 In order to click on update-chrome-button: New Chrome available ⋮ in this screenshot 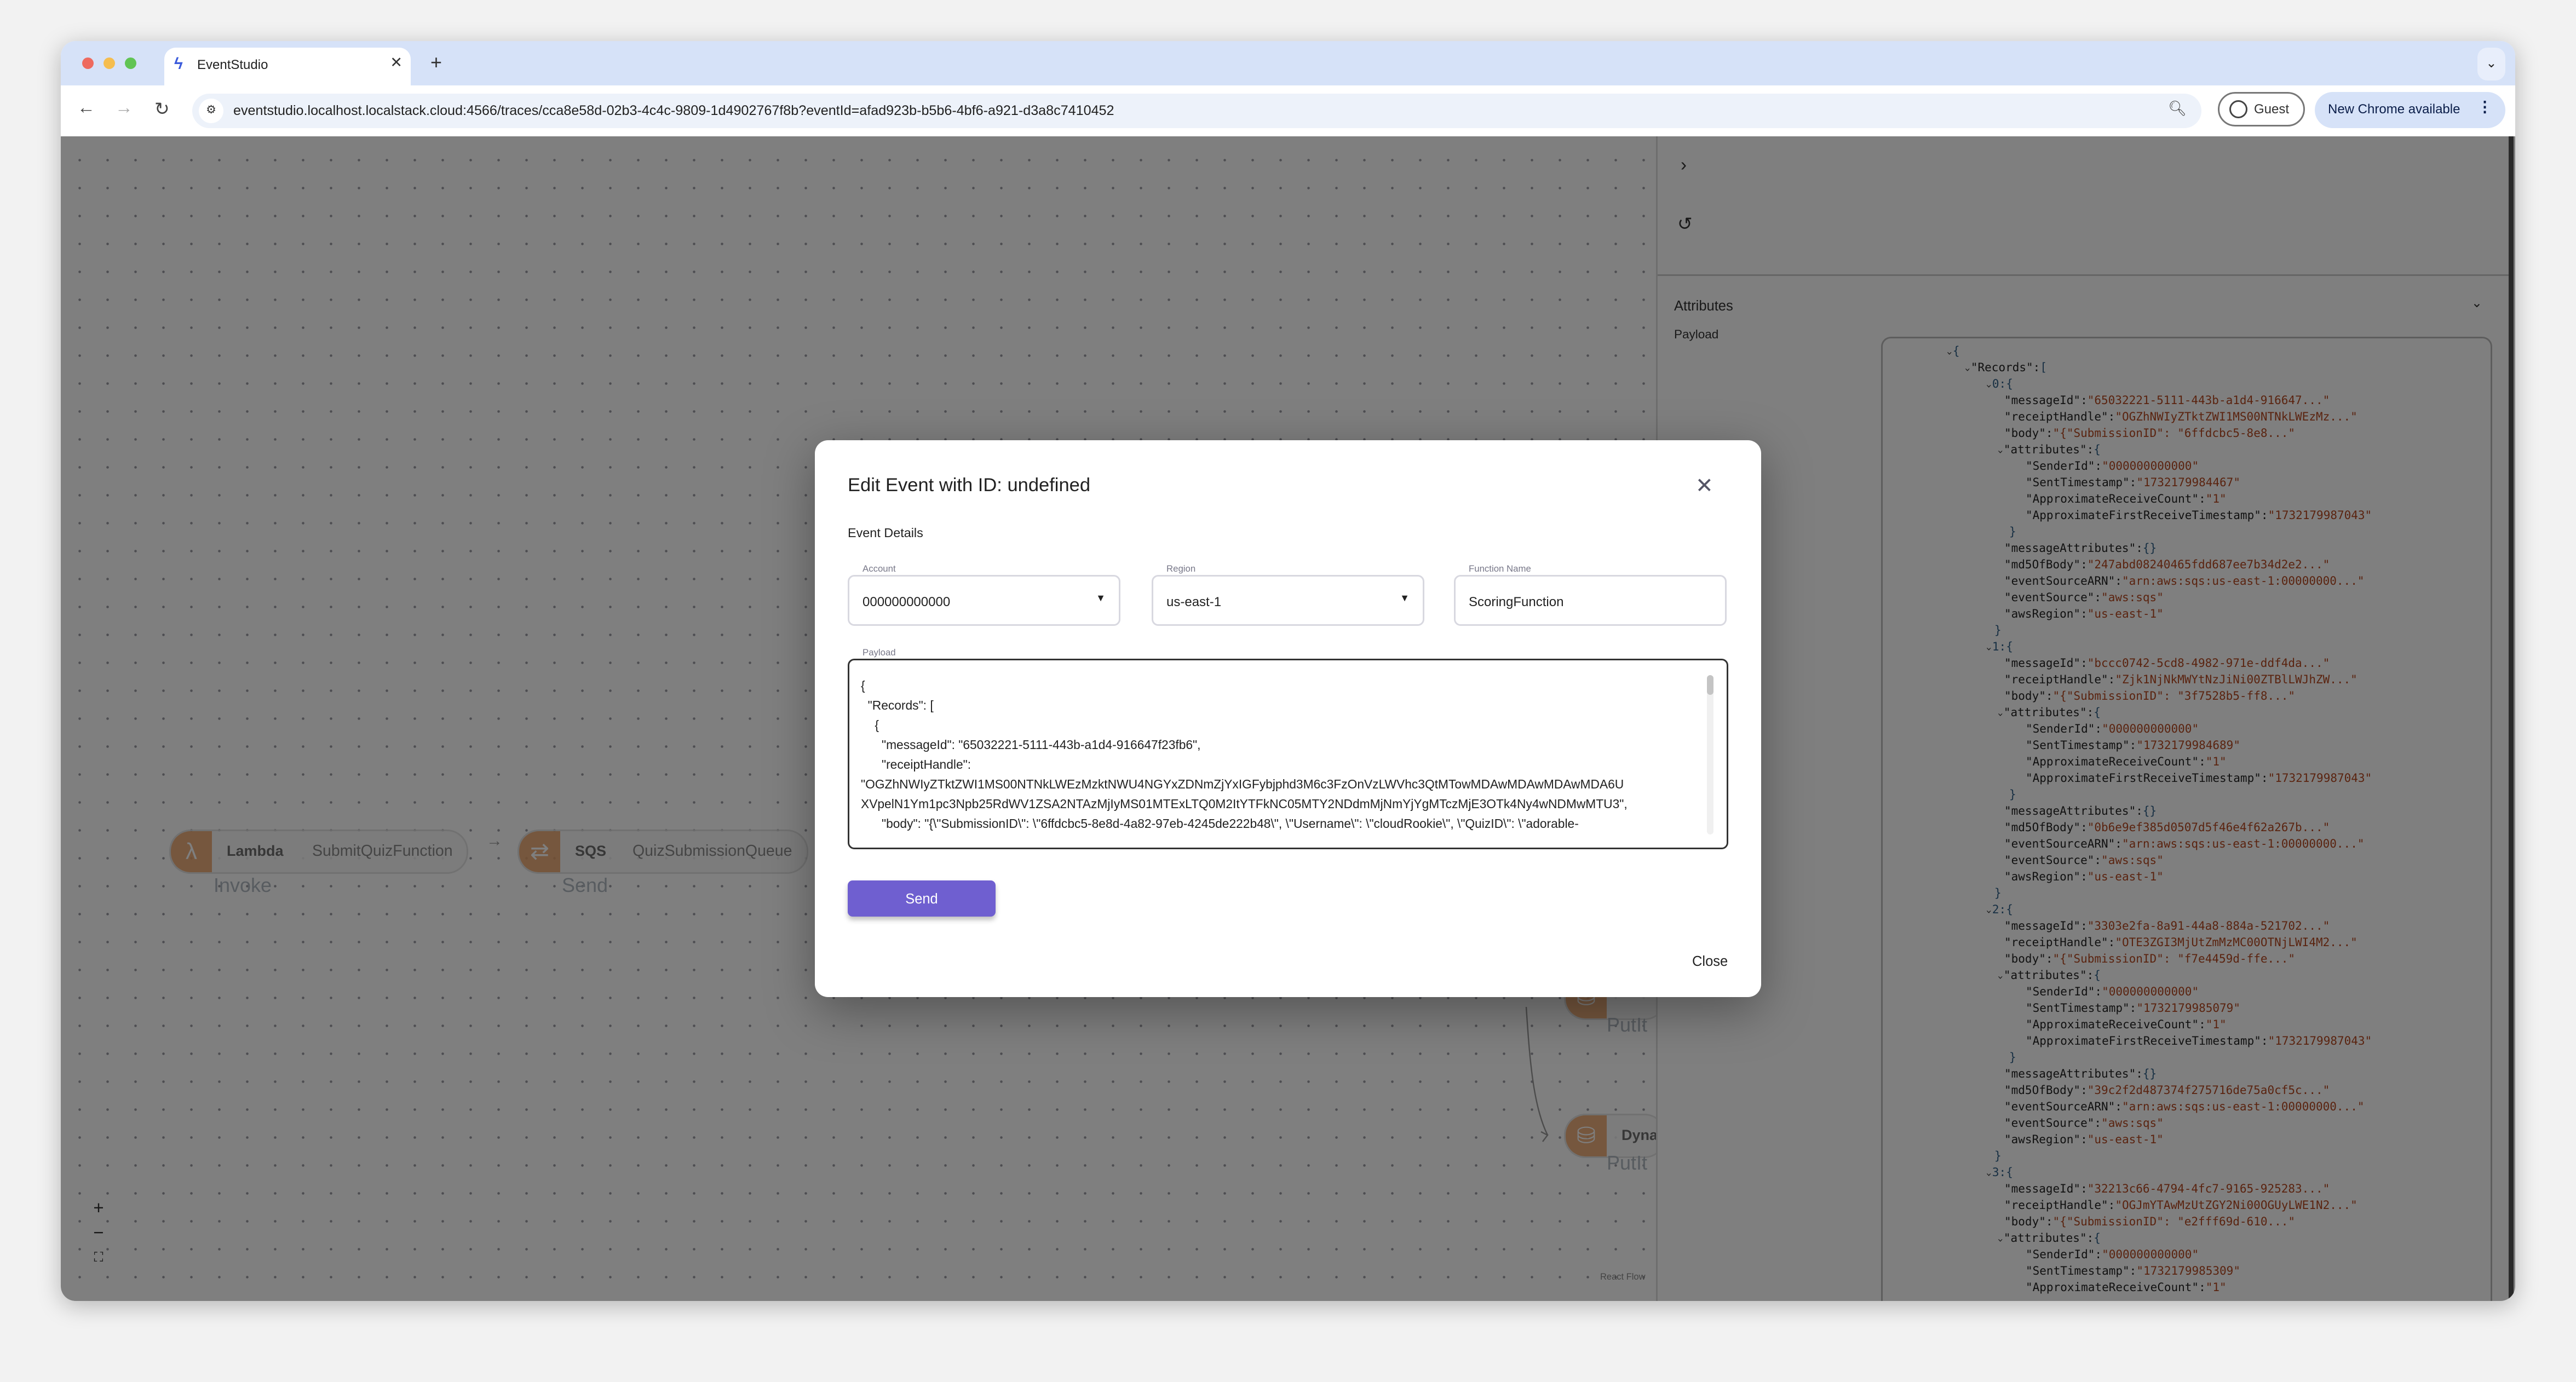, I will do `click(2410, 110)`.